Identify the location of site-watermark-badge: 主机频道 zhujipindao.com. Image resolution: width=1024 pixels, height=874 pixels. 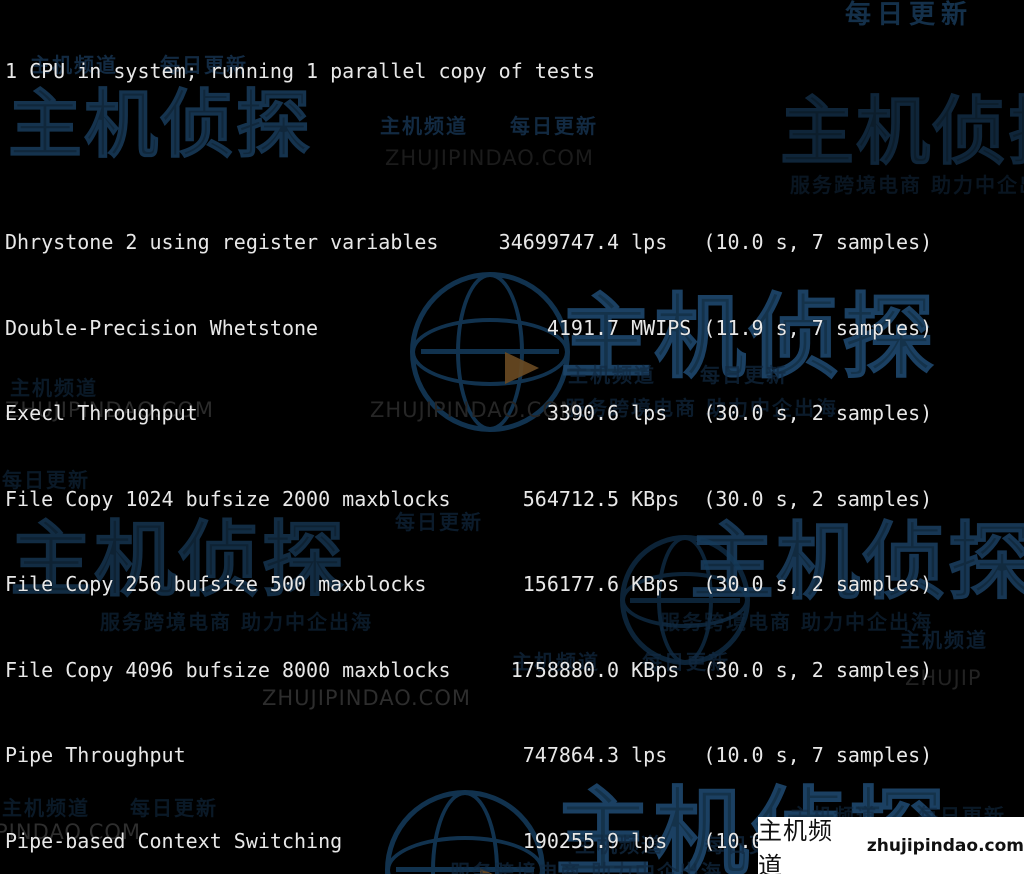
(891, 845).